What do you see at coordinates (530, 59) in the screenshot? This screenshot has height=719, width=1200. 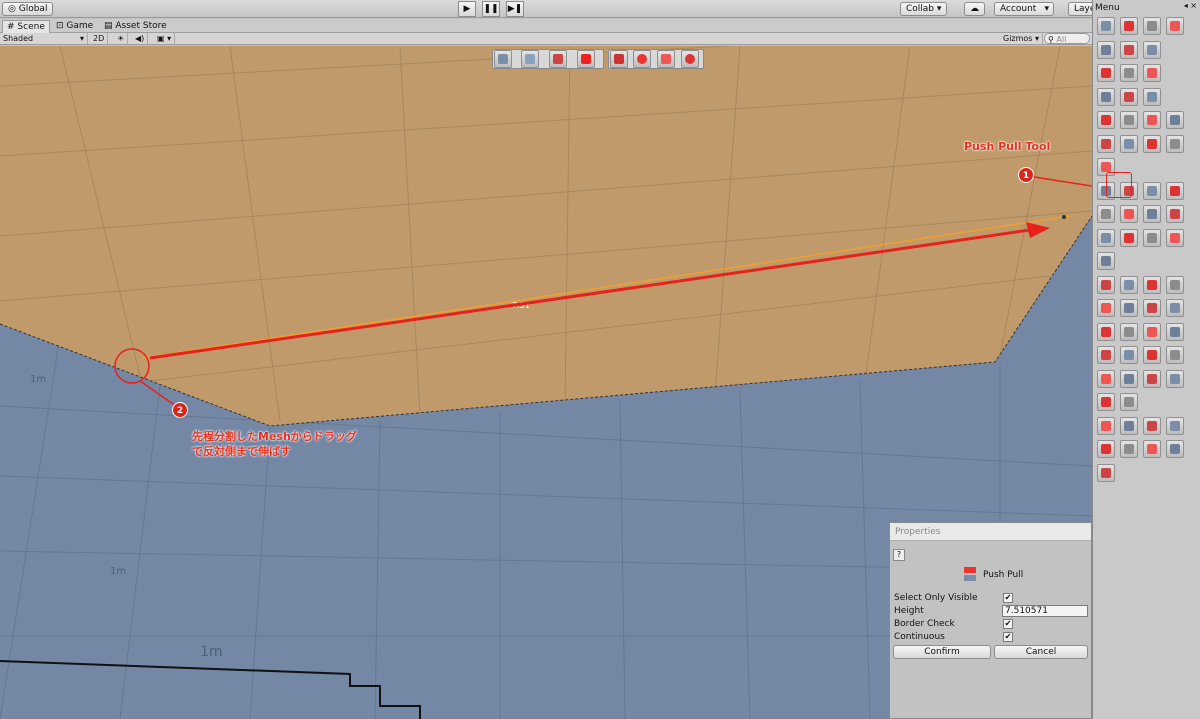 I see `select-vertex-button` at bounding box center [530, 59].